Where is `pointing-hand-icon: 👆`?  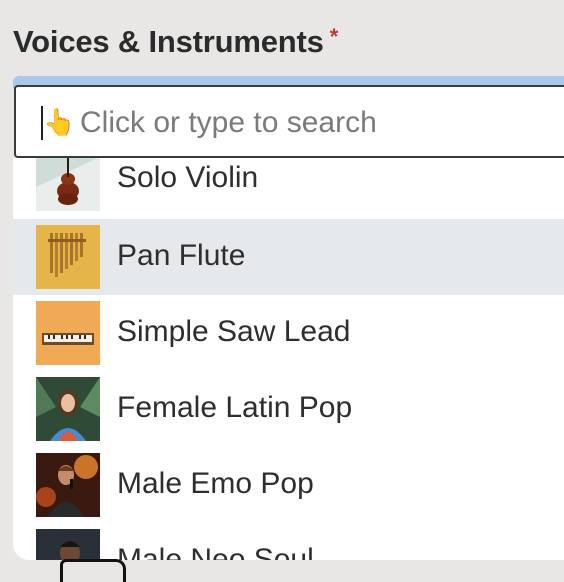 pointing-hand-icon: 👆 is located at coordinates (59, 122).